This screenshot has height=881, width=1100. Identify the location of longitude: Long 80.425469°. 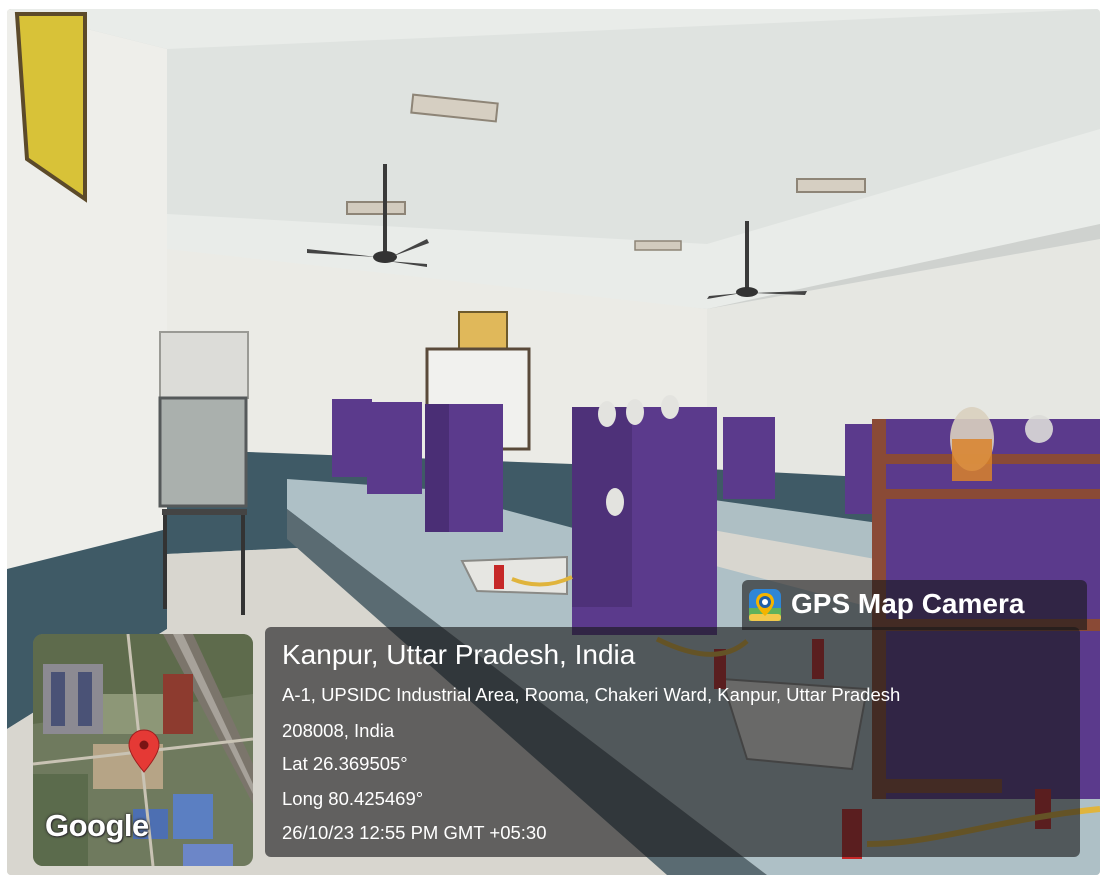
(353, 798).